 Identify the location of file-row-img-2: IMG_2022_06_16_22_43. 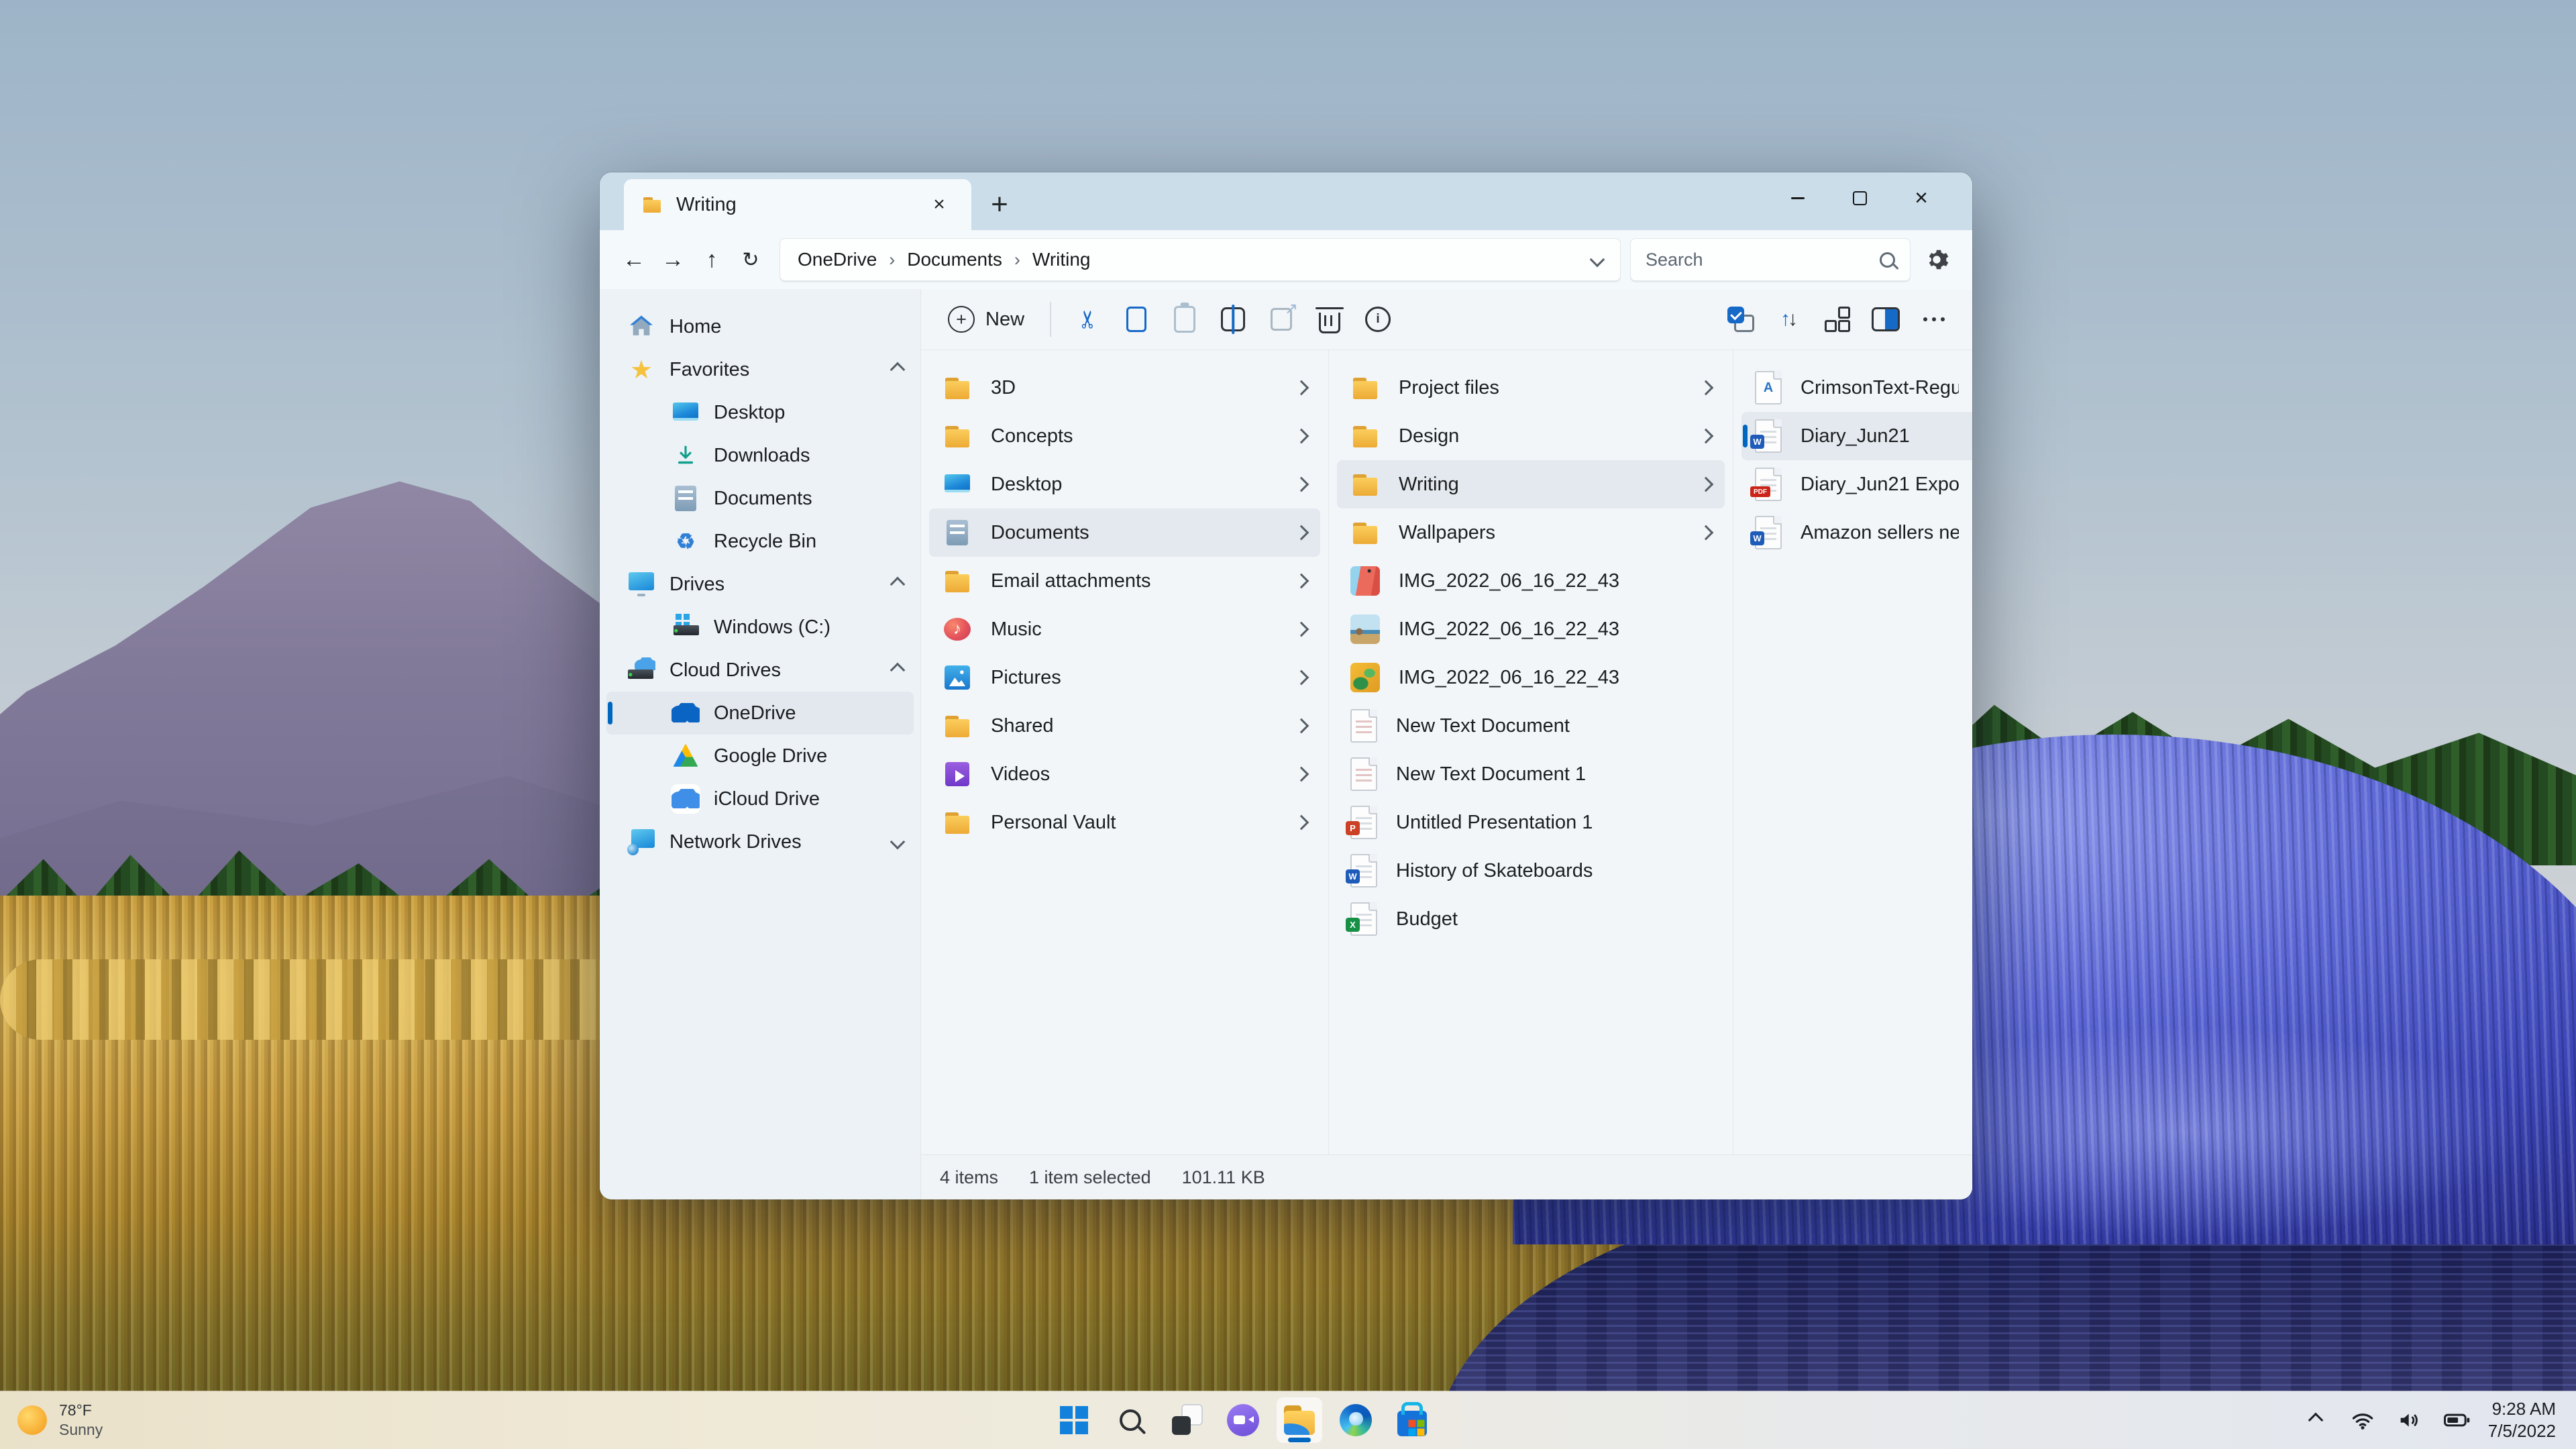
(1531, 629).